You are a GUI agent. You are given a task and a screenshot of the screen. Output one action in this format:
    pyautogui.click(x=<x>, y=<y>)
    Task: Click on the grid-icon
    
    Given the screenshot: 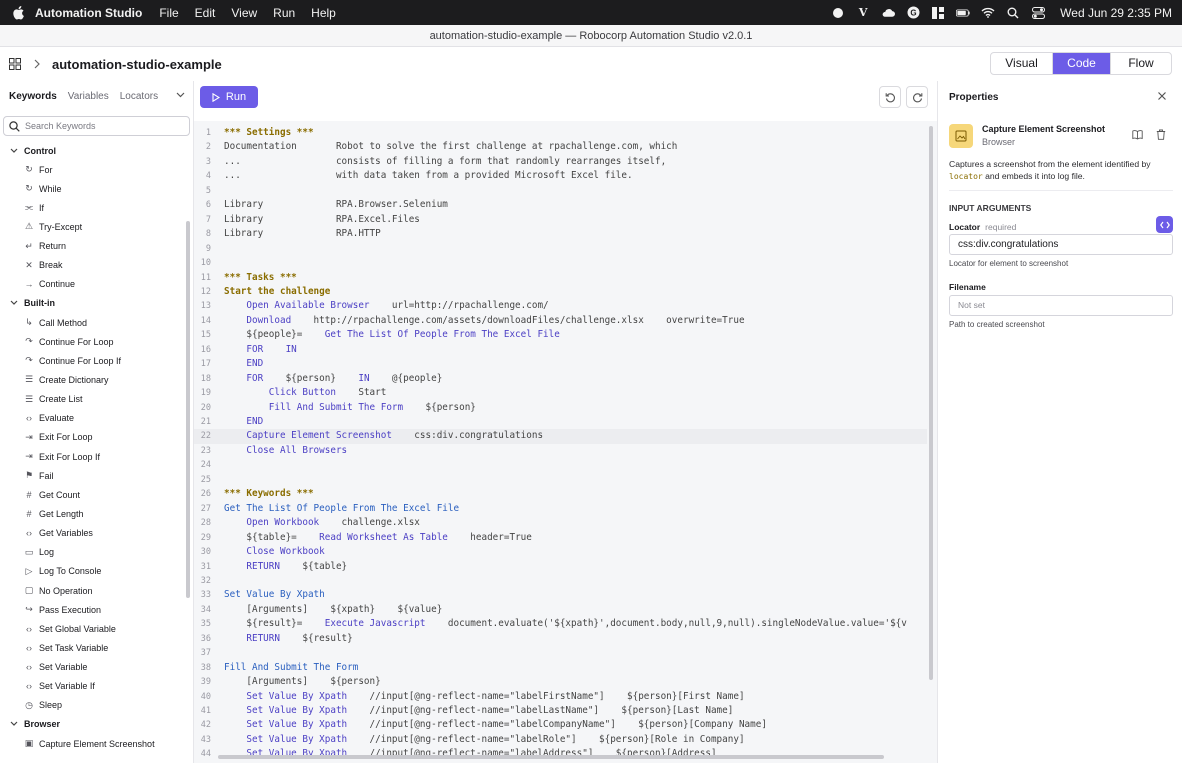 What is the action you would take?
    pyautogui.click(x=15, y=64)
    